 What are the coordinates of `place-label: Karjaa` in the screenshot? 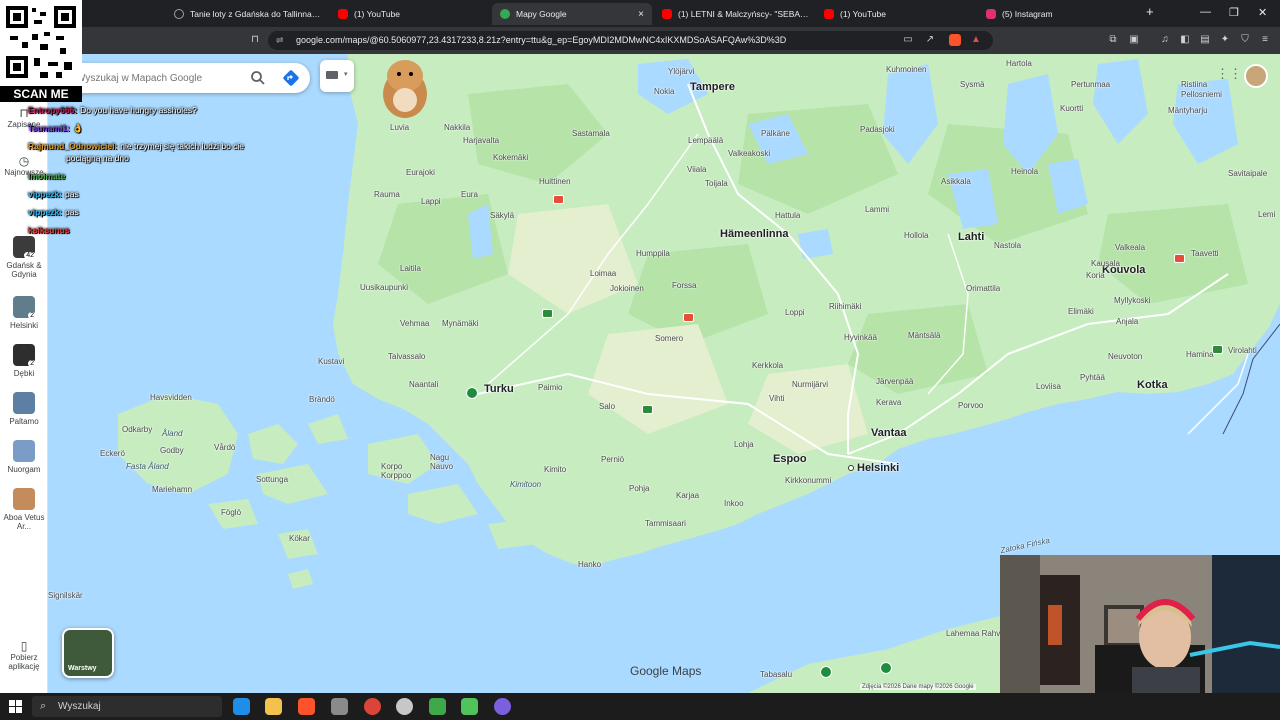 It's located at (687, 495).